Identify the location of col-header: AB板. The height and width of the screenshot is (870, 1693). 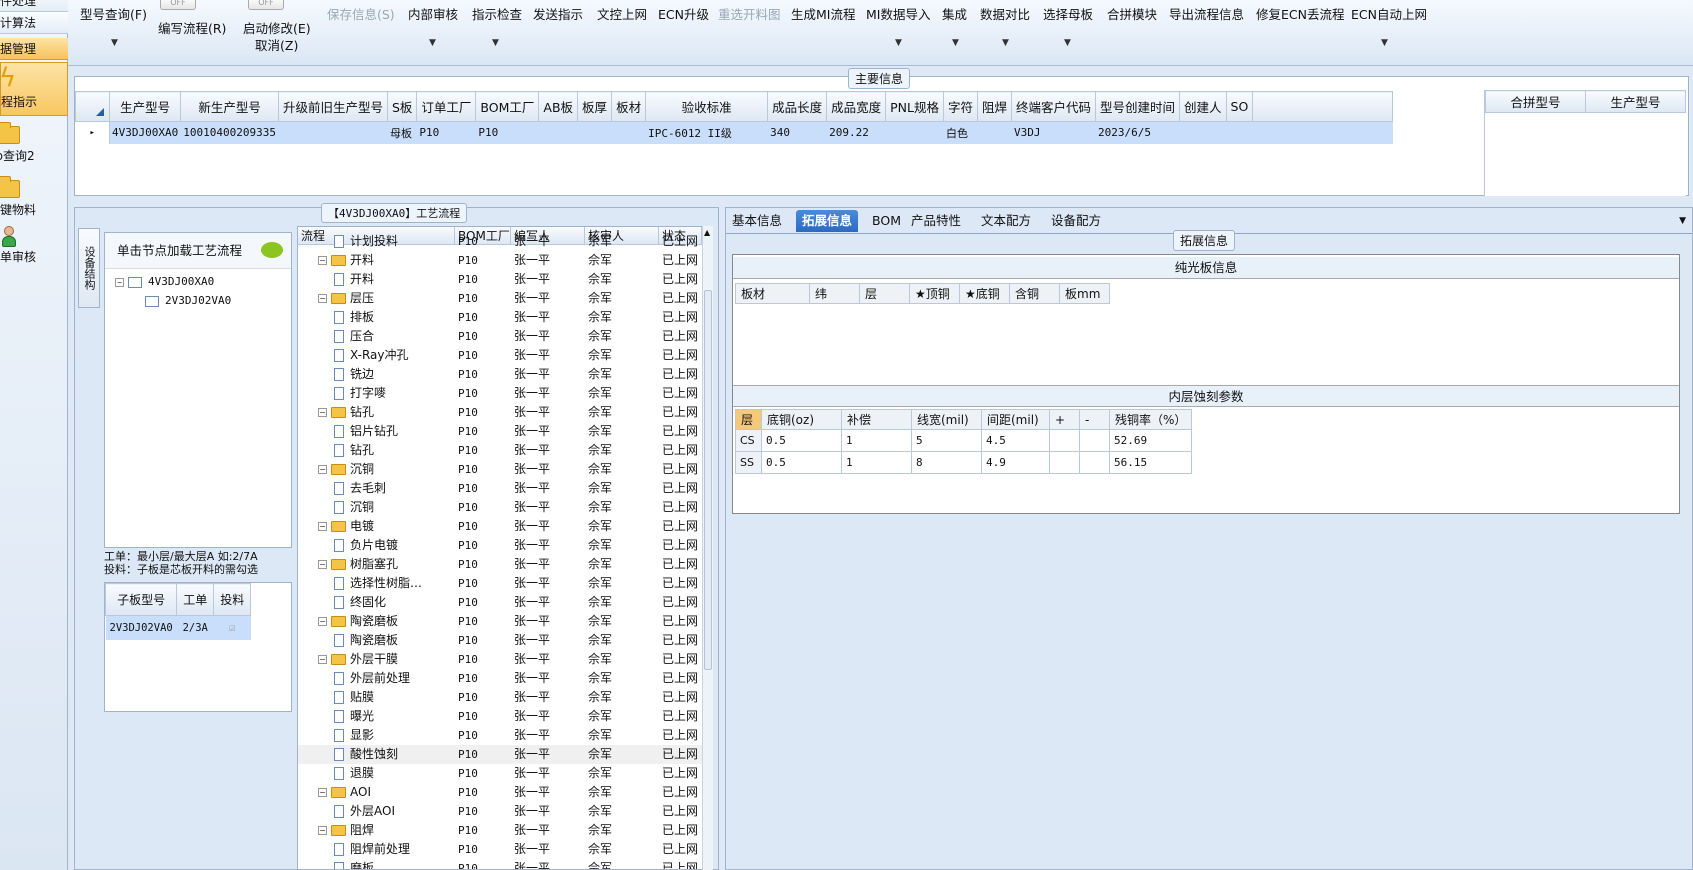
(558, 106).